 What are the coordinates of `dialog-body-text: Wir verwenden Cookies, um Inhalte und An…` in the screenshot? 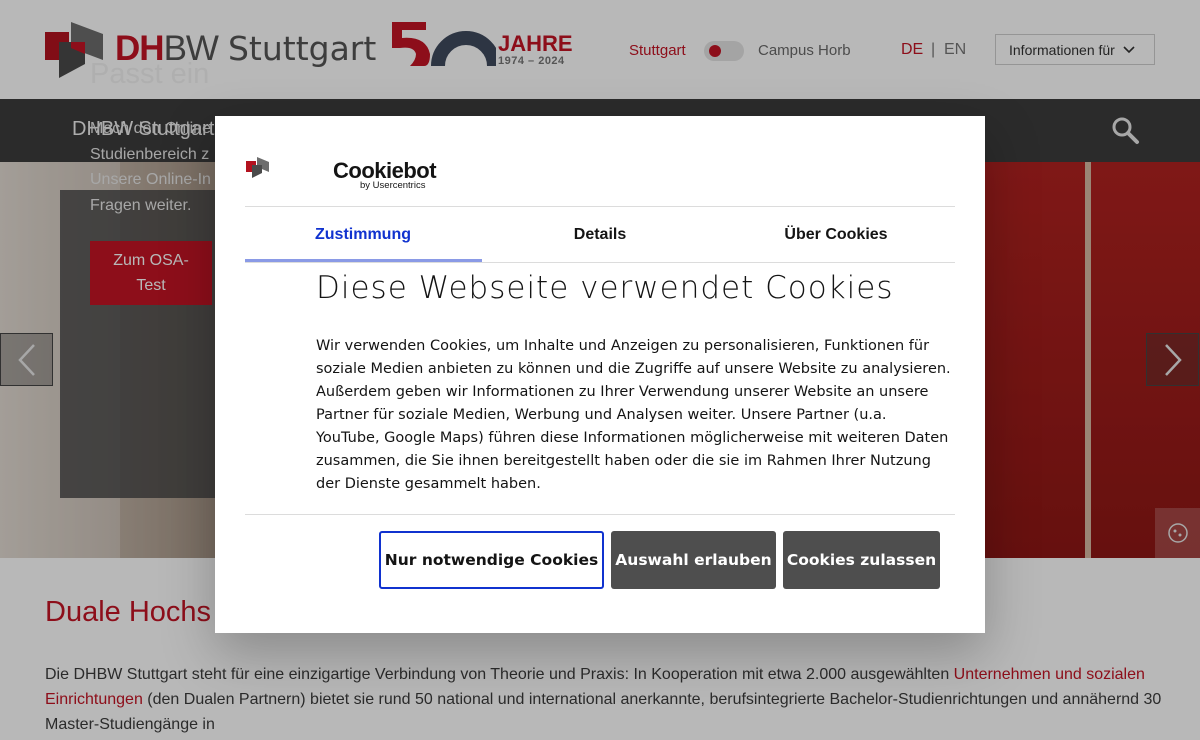 It's located at (633, 415).